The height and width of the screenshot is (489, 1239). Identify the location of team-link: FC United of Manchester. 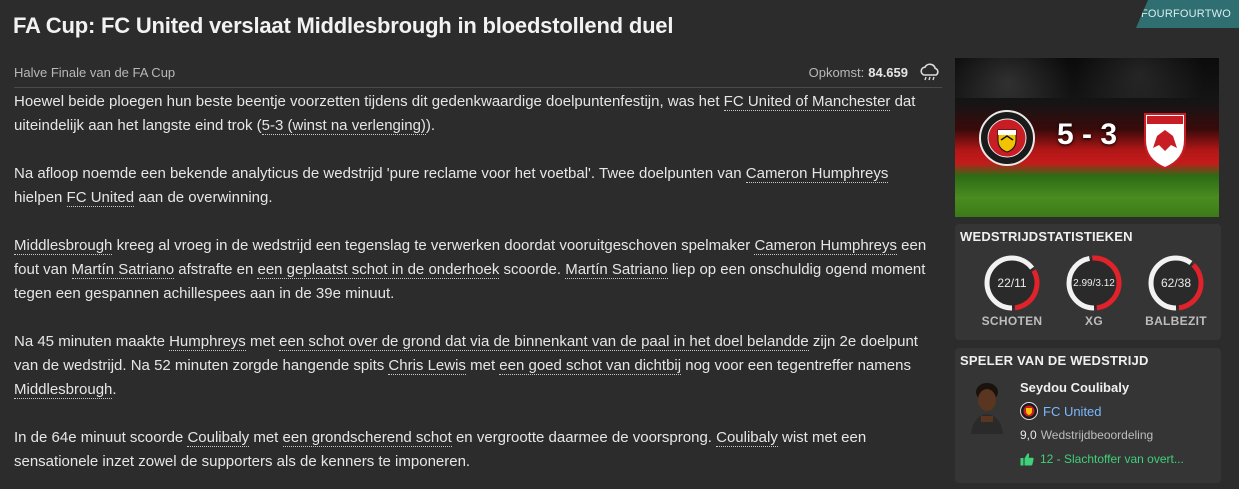
(807, 102).